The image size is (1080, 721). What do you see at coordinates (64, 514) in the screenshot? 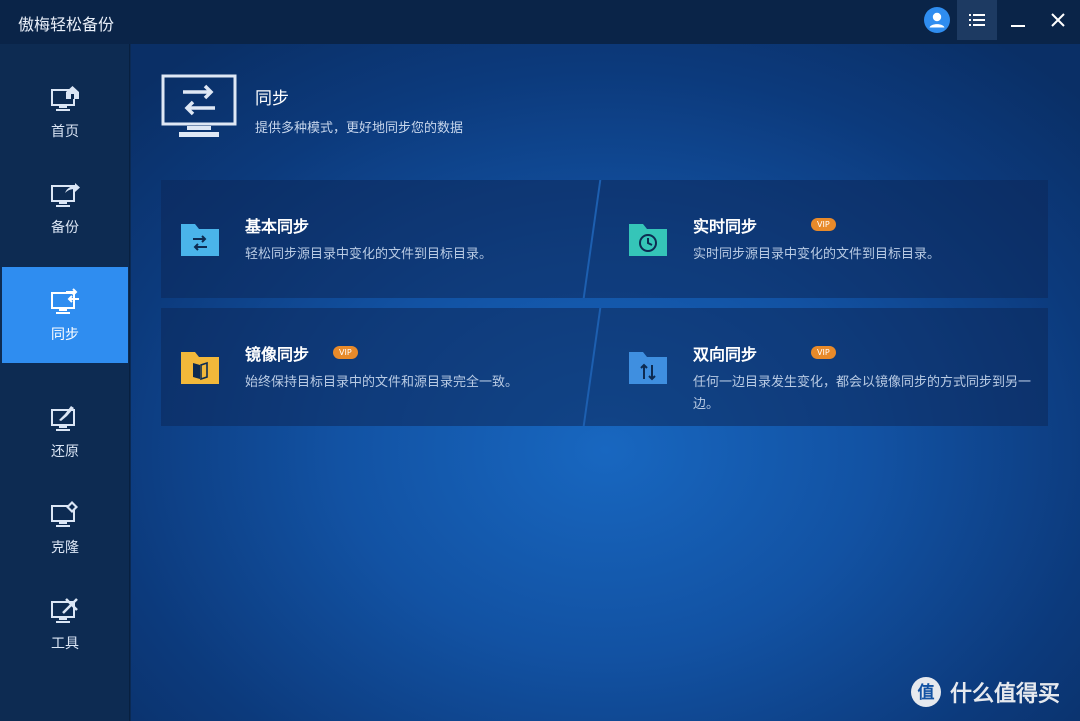
I see `clone-monitor-icon` at bounding box center [64, 514].